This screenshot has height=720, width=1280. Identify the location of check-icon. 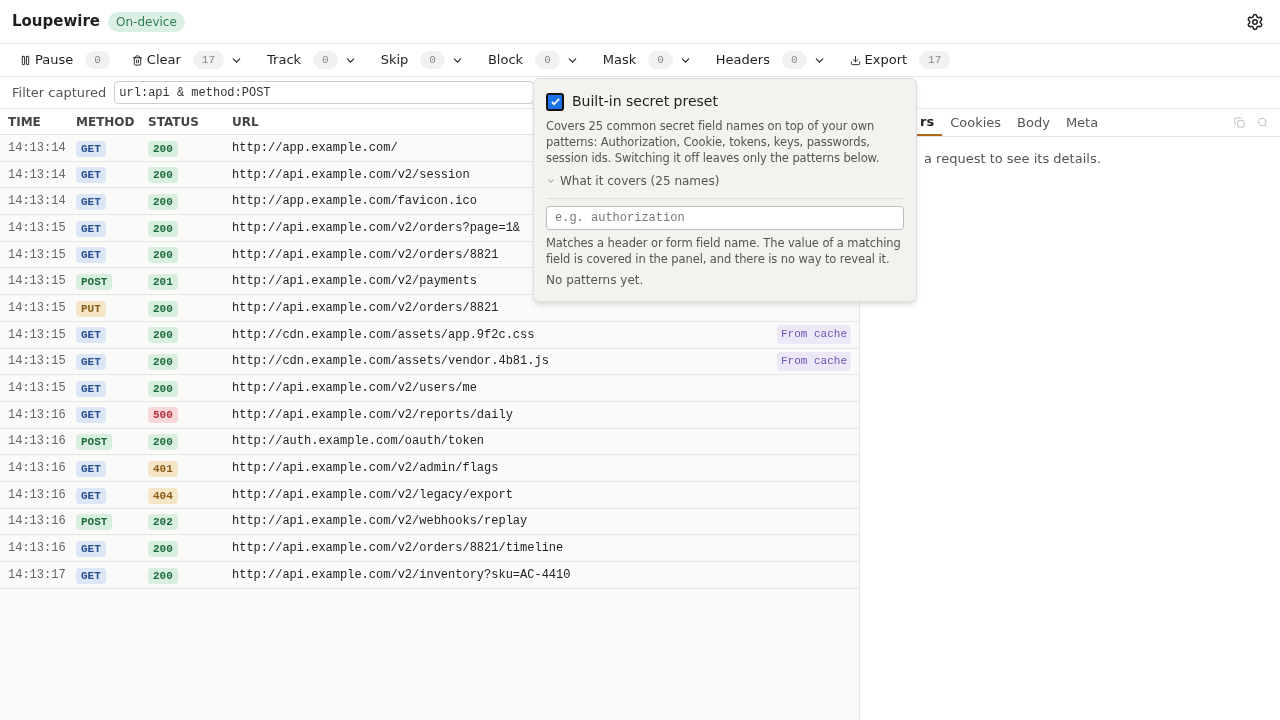
(555, 101).